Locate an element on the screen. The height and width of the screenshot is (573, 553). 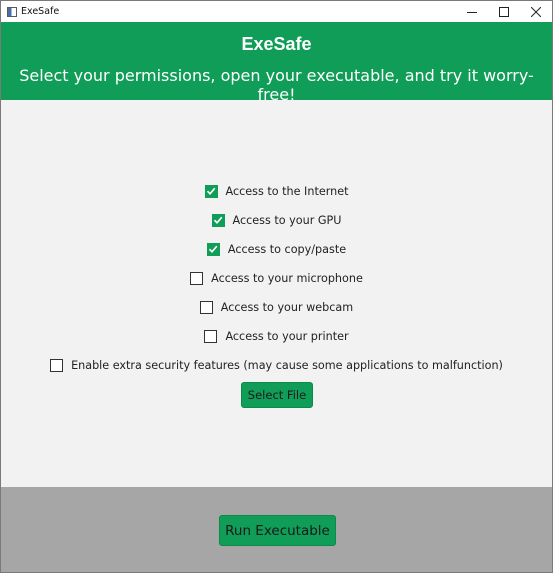
permission-row-printer: Access to your printer is located at coordinates (276, 336).